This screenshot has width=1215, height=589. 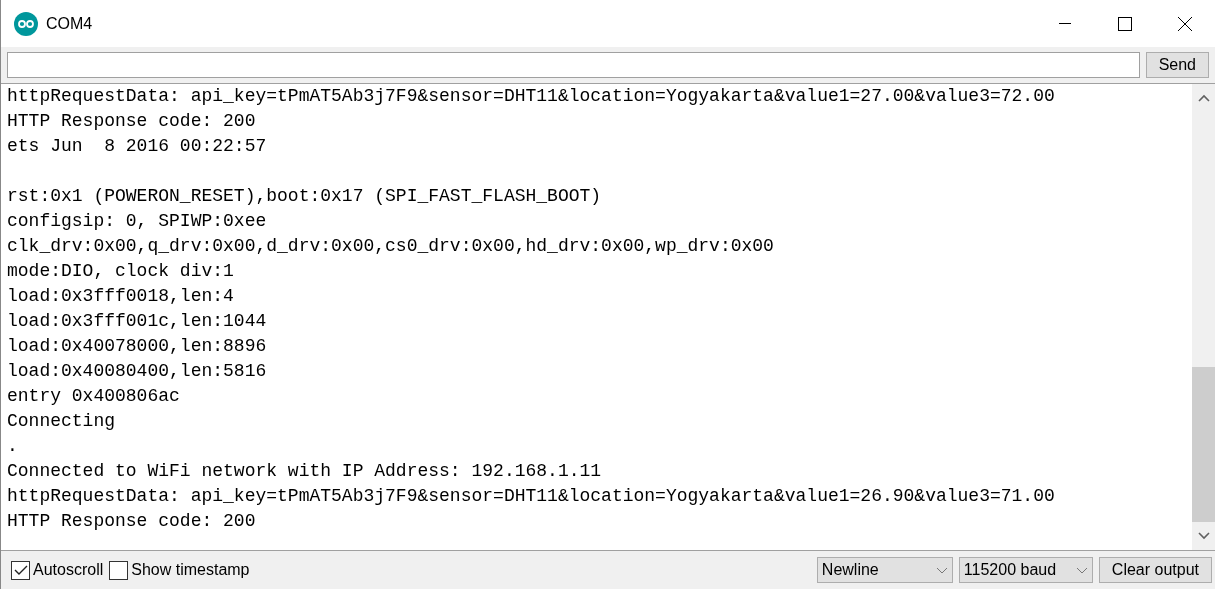 What do you see at coordinates (1185, 23) in the screenshot?
I see `close-icon` at bounding box center [1185, 23].